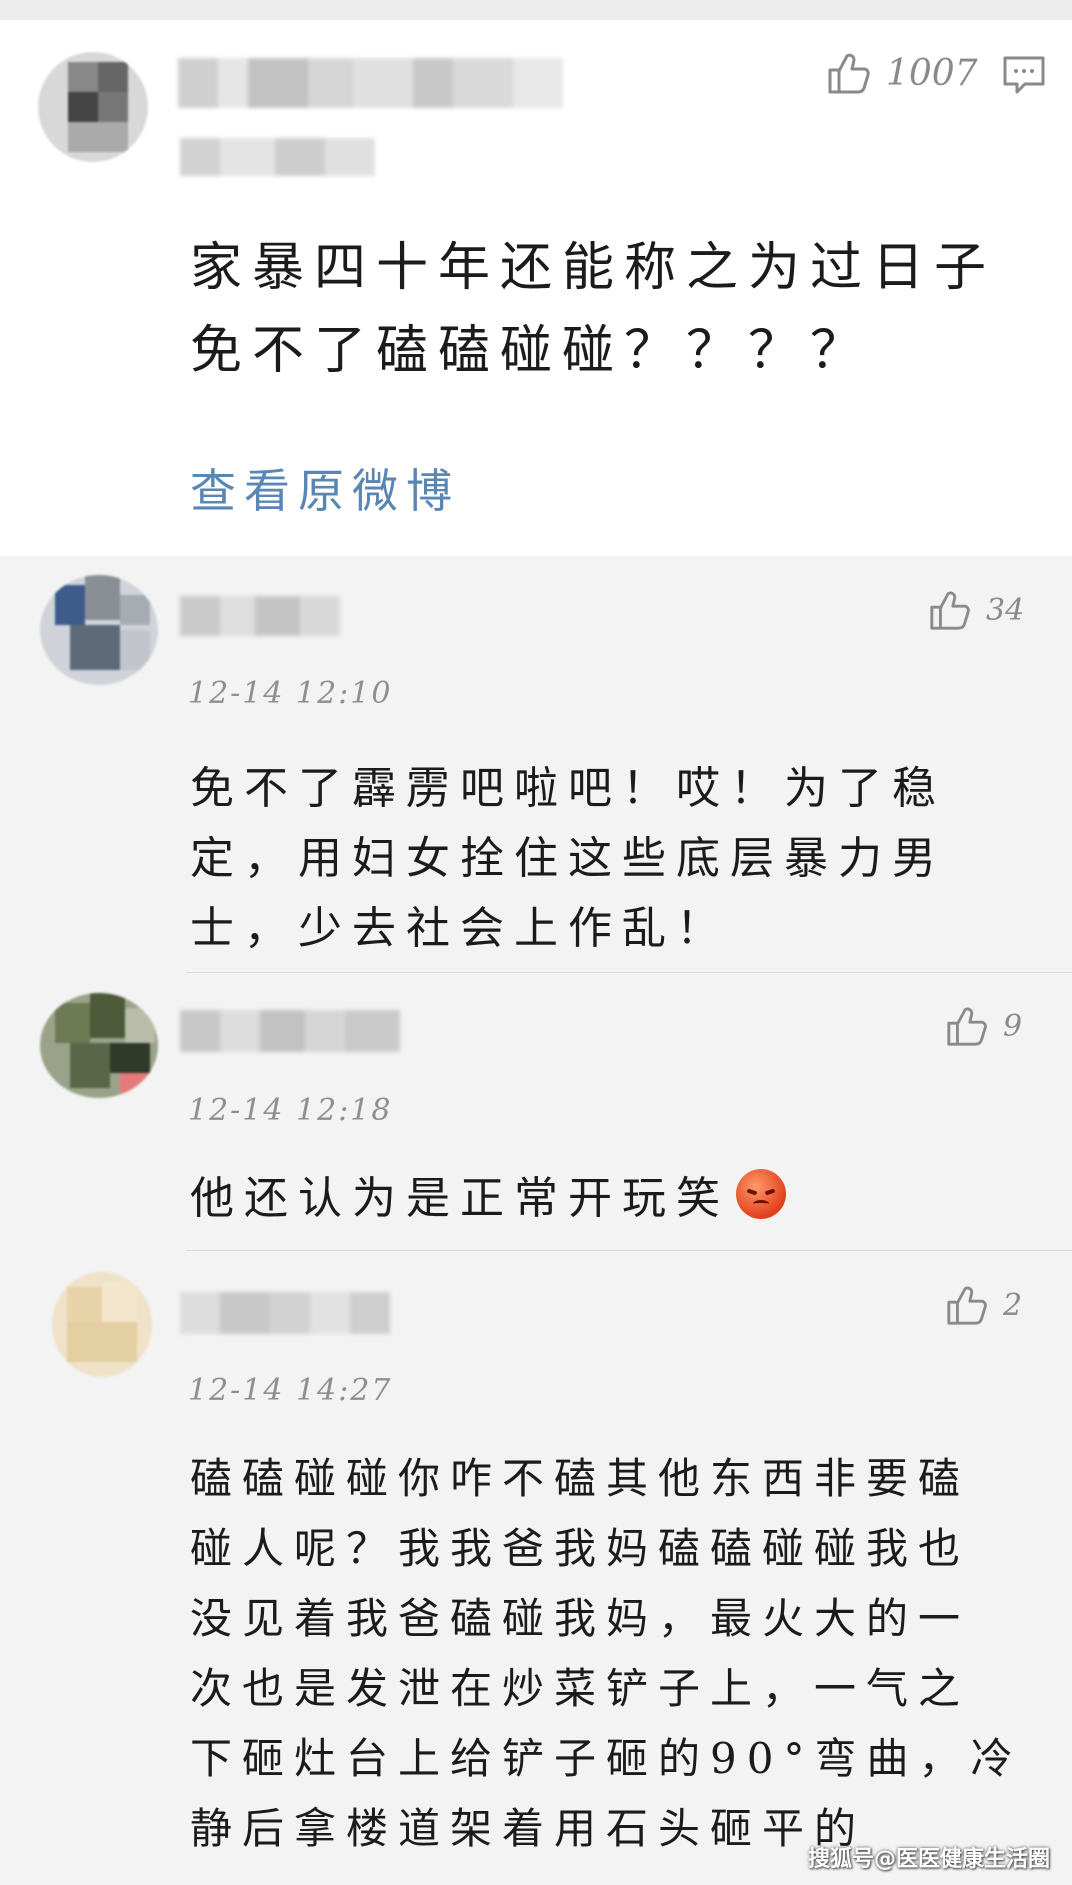 The height and width of the screenshot is (1885, 1072). What do you see at coordinates (290, 1390) in the screenshot?
I see `reply-timestamp: 12-14 14:27` at bounding box center [290, 1390].